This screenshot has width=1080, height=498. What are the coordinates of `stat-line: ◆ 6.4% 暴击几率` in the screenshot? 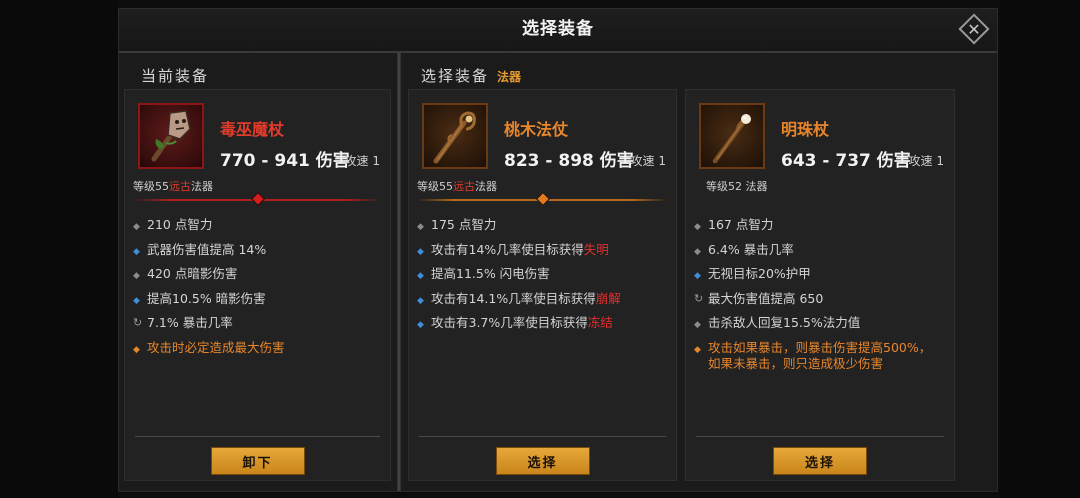 It's located at (744, 249).